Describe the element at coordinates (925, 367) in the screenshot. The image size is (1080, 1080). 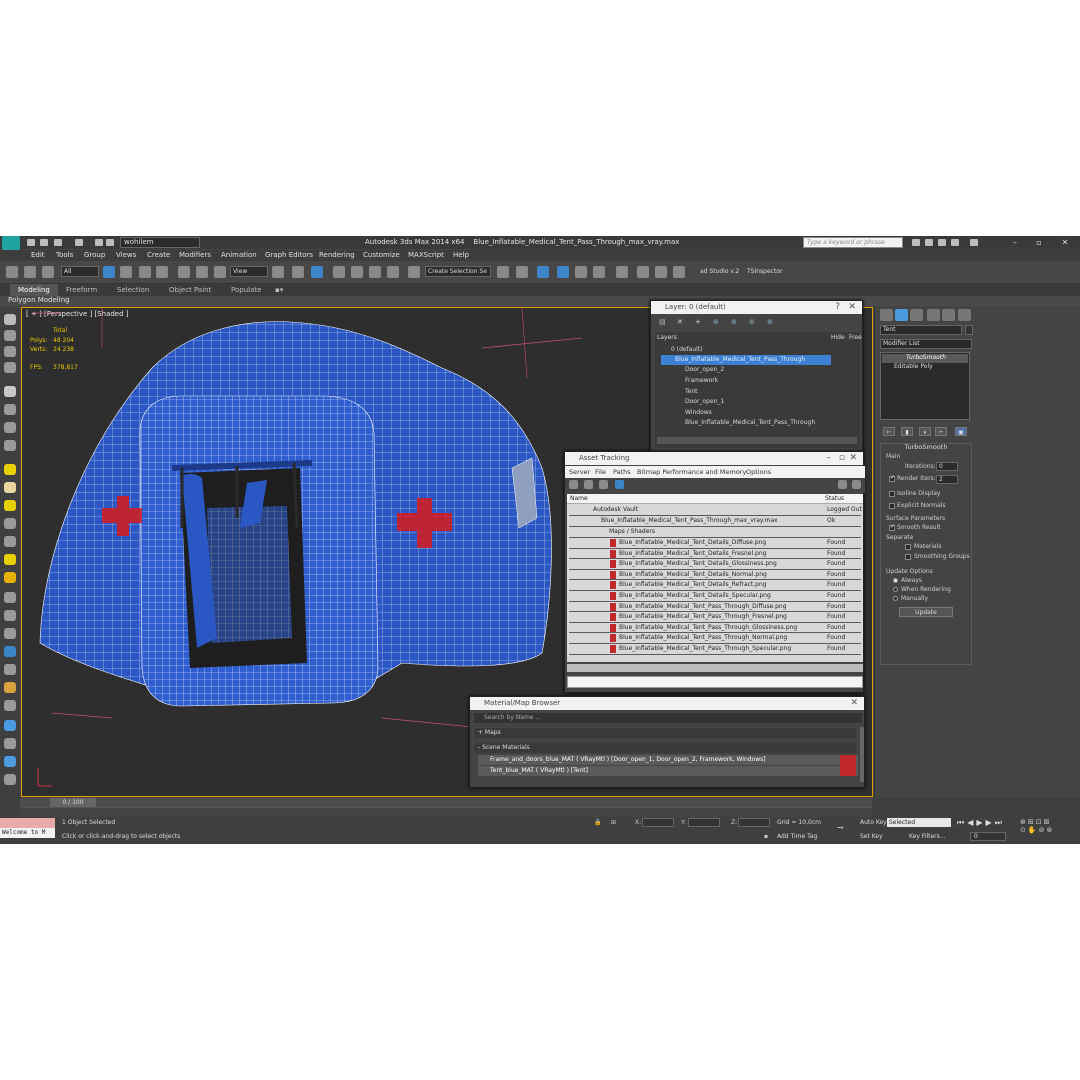
I see `stack-item-editable-poly: Editable Poly` at that location.